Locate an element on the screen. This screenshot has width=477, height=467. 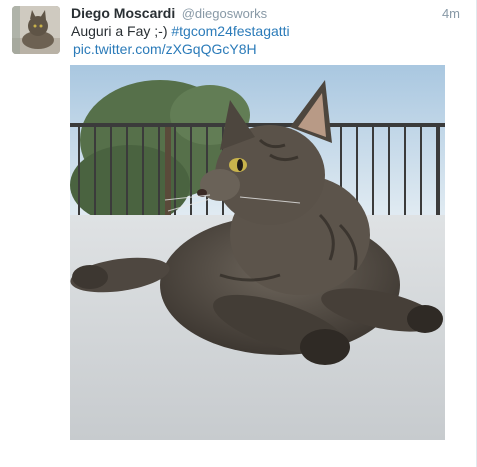
username: @diegosworks is located at coordinates (224, 13).